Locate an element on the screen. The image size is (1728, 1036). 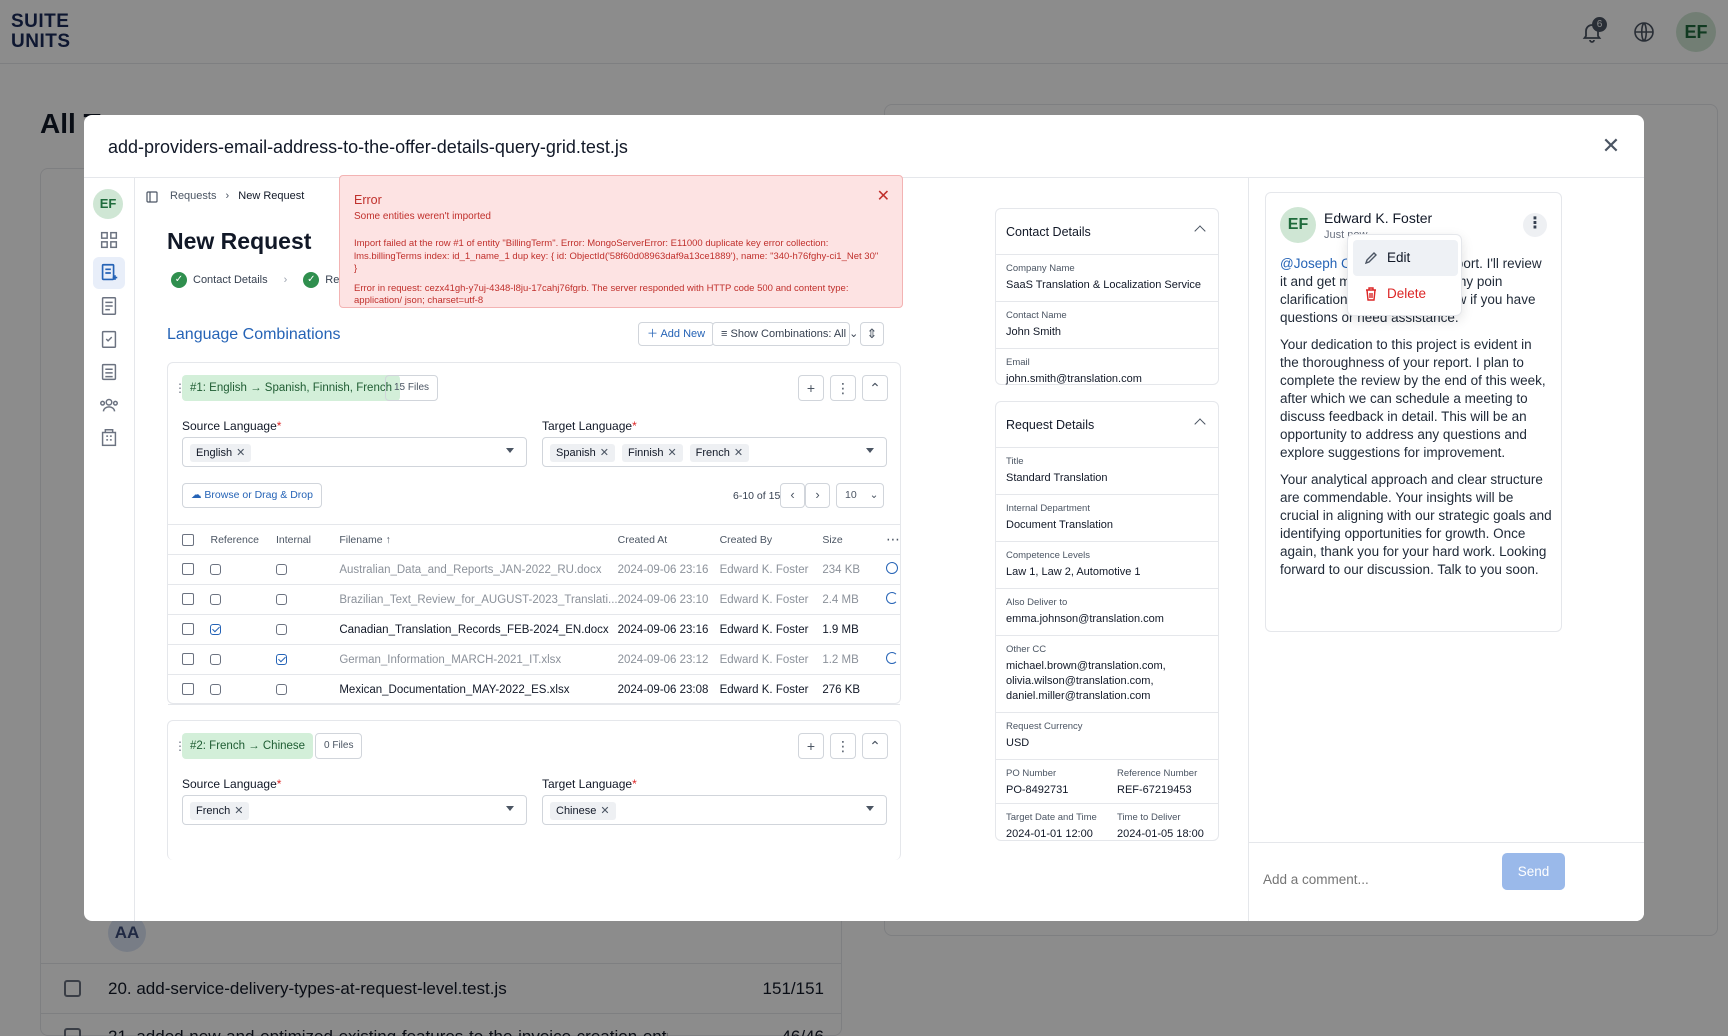
col-created-by: Created By is located at coordinates (771, 539).